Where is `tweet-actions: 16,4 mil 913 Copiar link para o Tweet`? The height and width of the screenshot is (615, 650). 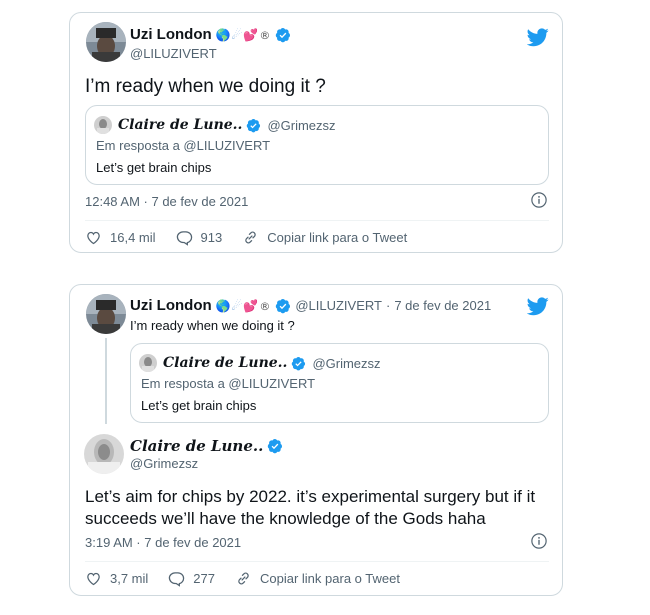
tweet-actions: 16,4 mil 913 Copiar link para o Tweet is located at coordinates (256, 237).